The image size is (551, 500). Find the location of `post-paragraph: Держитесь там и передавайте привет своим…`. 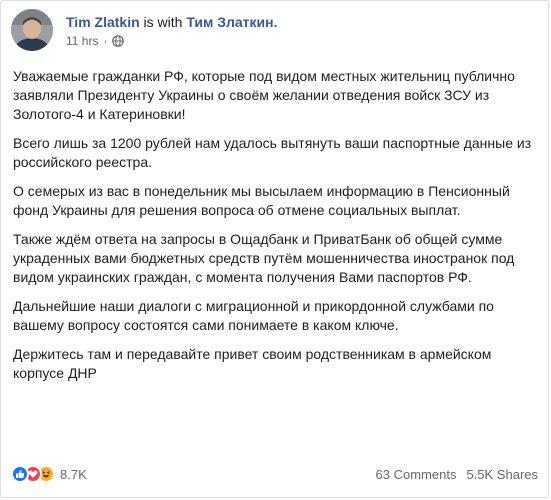

post-paragraph: Держитесь там и передавайте привет своим… is located at coordinates (252, 363).